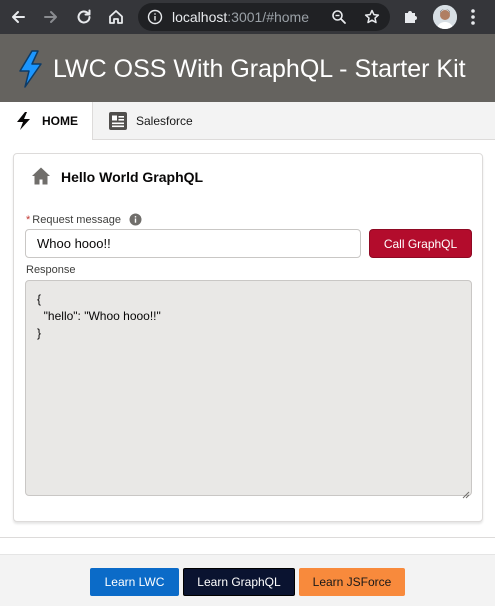 This screenshot has height=606, width=495. Describe the element at coordinates (200, 17) in the screenshot. I see `url-host: localhost` at that location.